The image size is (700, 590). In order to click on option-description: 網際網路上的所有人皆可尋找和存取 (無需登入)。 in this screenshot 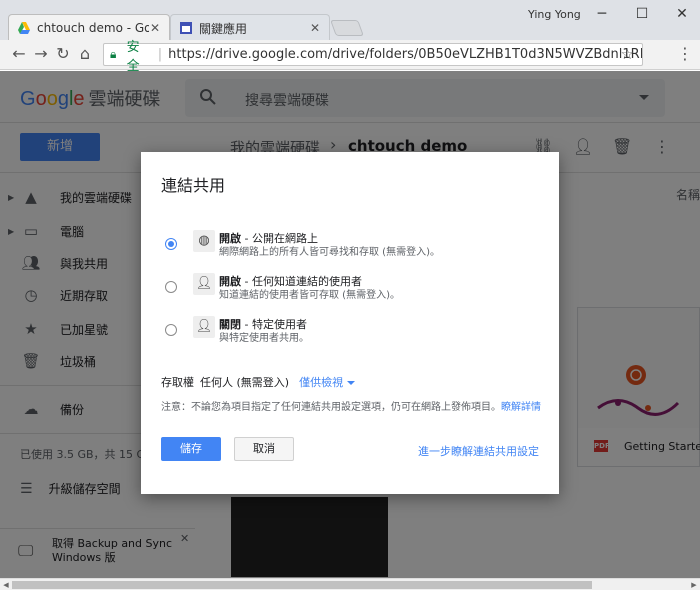, I will do `click(329, 252)`.